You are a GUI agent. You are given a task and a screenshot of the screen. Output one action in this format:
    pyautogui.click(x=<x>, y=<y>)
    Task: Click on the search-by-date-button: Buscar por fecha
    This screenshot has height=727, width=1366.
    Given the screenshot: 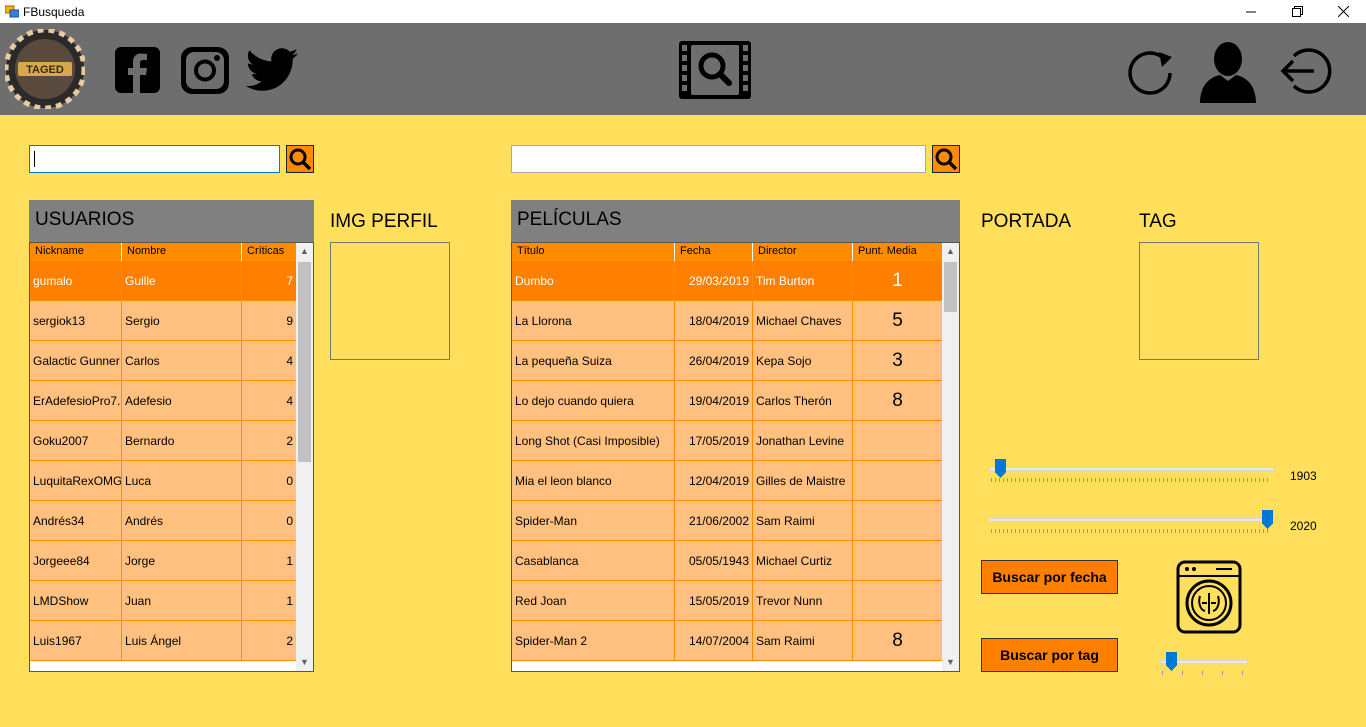 What is the action you would take?
    pyautogui.click(x=1049, y=577)
    